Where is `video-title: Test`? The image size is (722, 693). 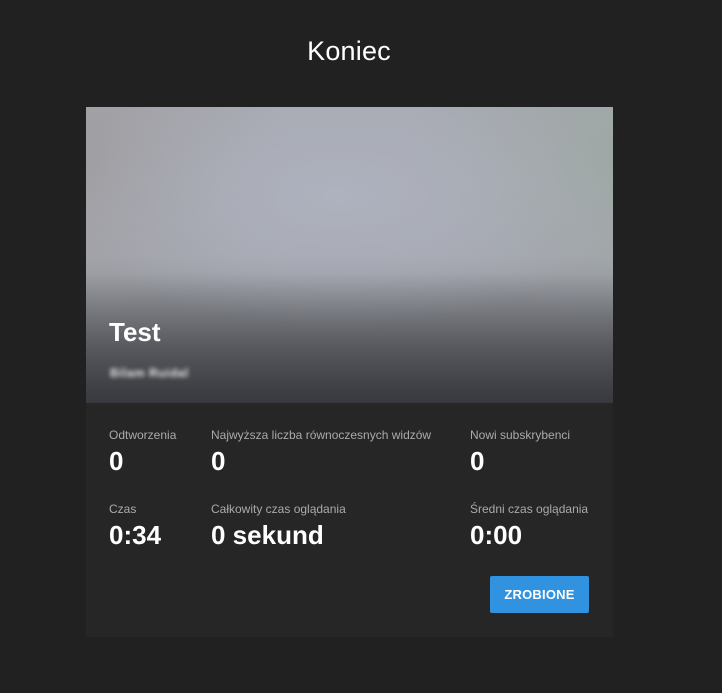
video-title: Test is located at coordinates (135, 332).